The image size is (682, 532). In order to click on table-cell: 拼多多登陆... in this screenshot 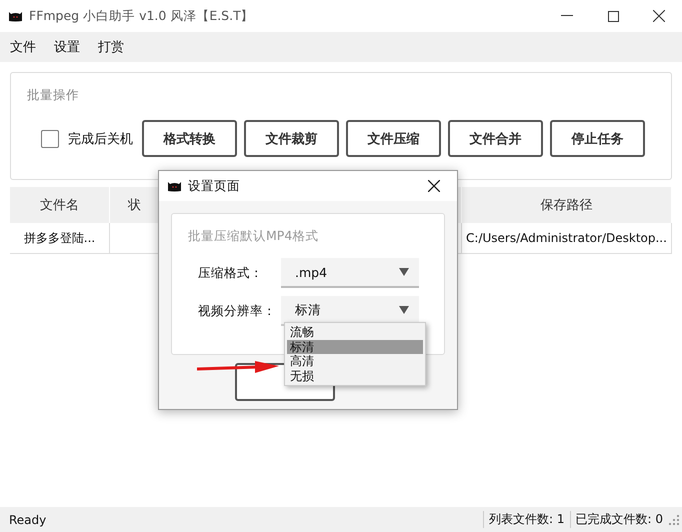, I will do `click(60, 238)`.